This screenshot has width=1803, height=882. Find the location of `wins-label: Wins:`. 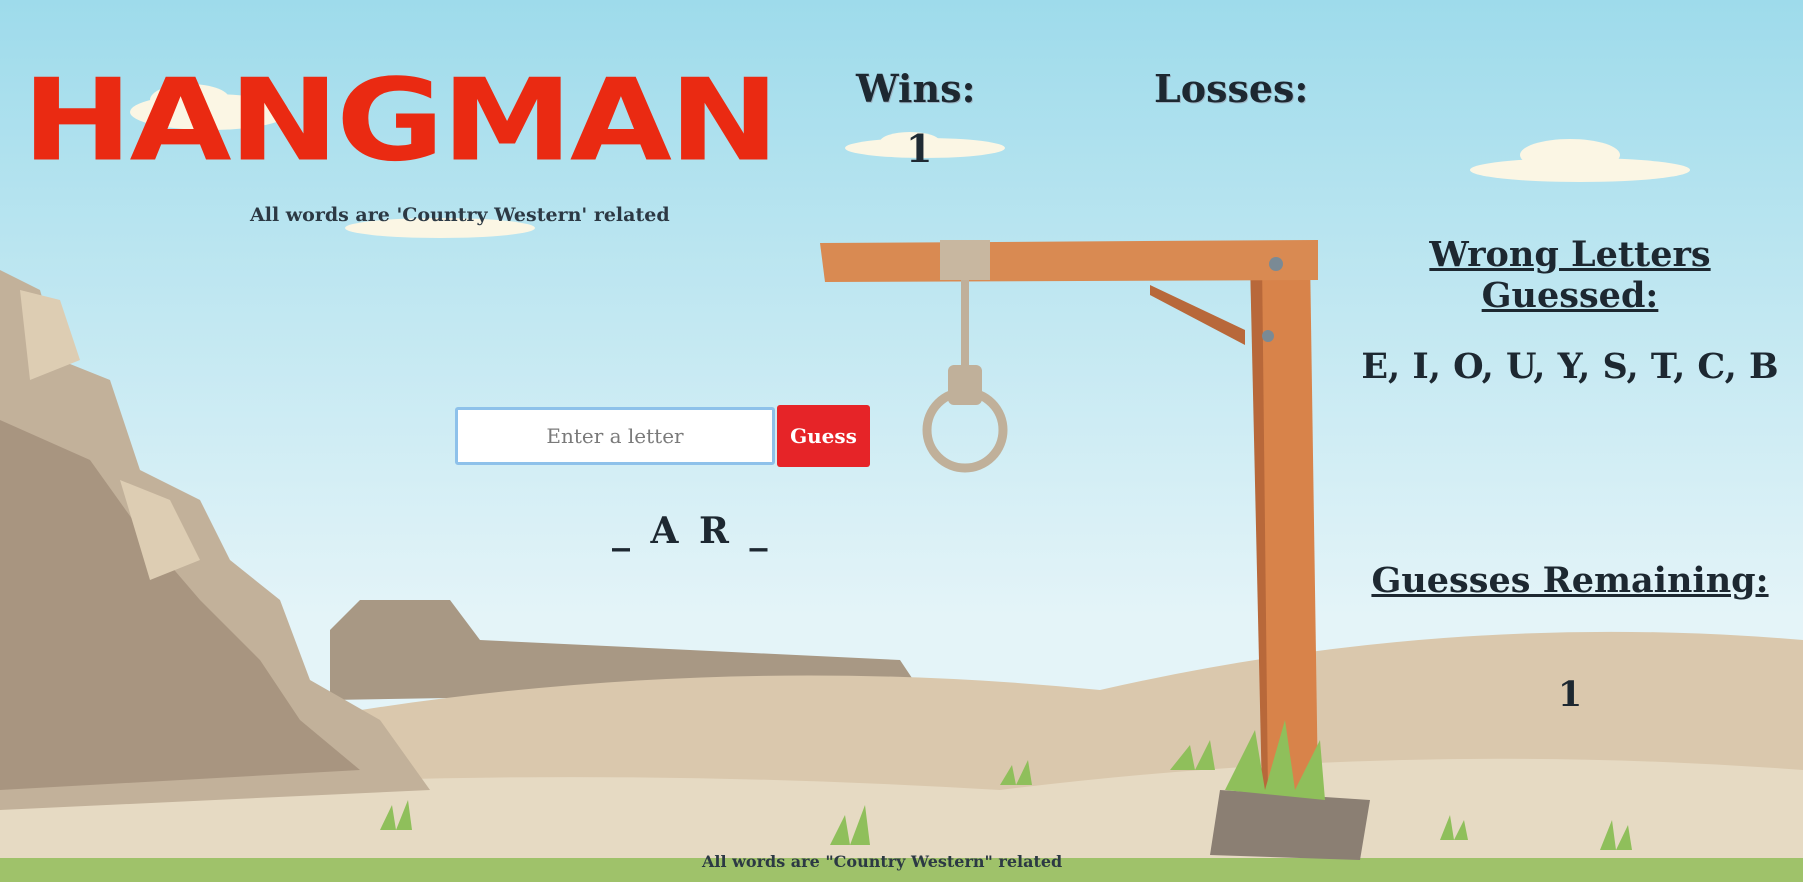

wins-label: Wins: is located at coordinates (916, 88).